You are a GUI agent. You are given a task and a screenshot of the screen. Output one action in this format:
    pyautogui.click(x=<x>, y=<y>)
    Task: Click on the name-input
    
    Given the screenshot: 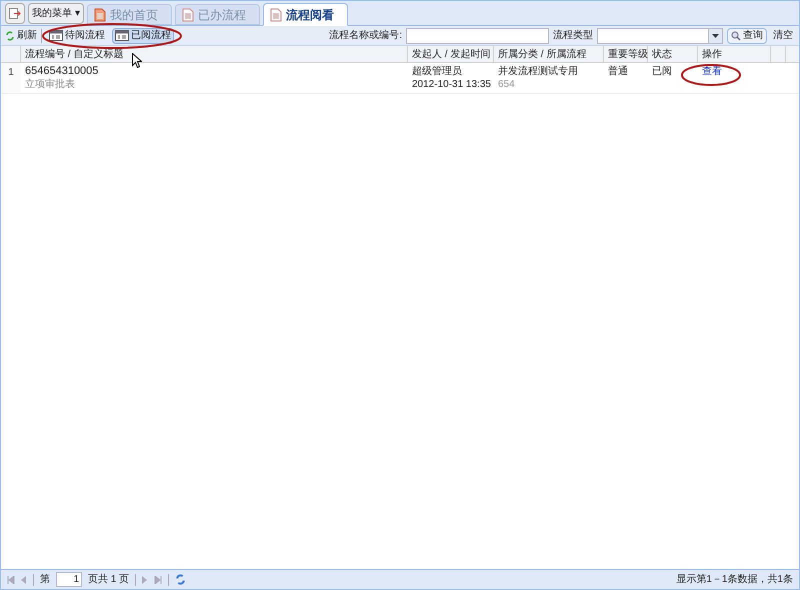 What is the action you would take?
    pyautogui.click(x=477, y=36)
    